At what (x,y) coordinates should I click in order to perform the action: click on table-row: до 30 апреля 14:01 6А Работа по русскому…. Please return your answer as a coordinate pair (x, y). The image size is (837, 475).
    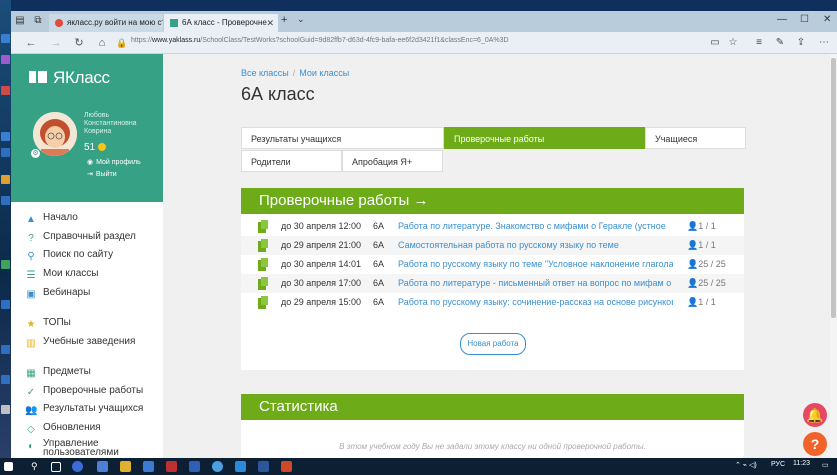
    Looking at the image, I should click on (492, 264).